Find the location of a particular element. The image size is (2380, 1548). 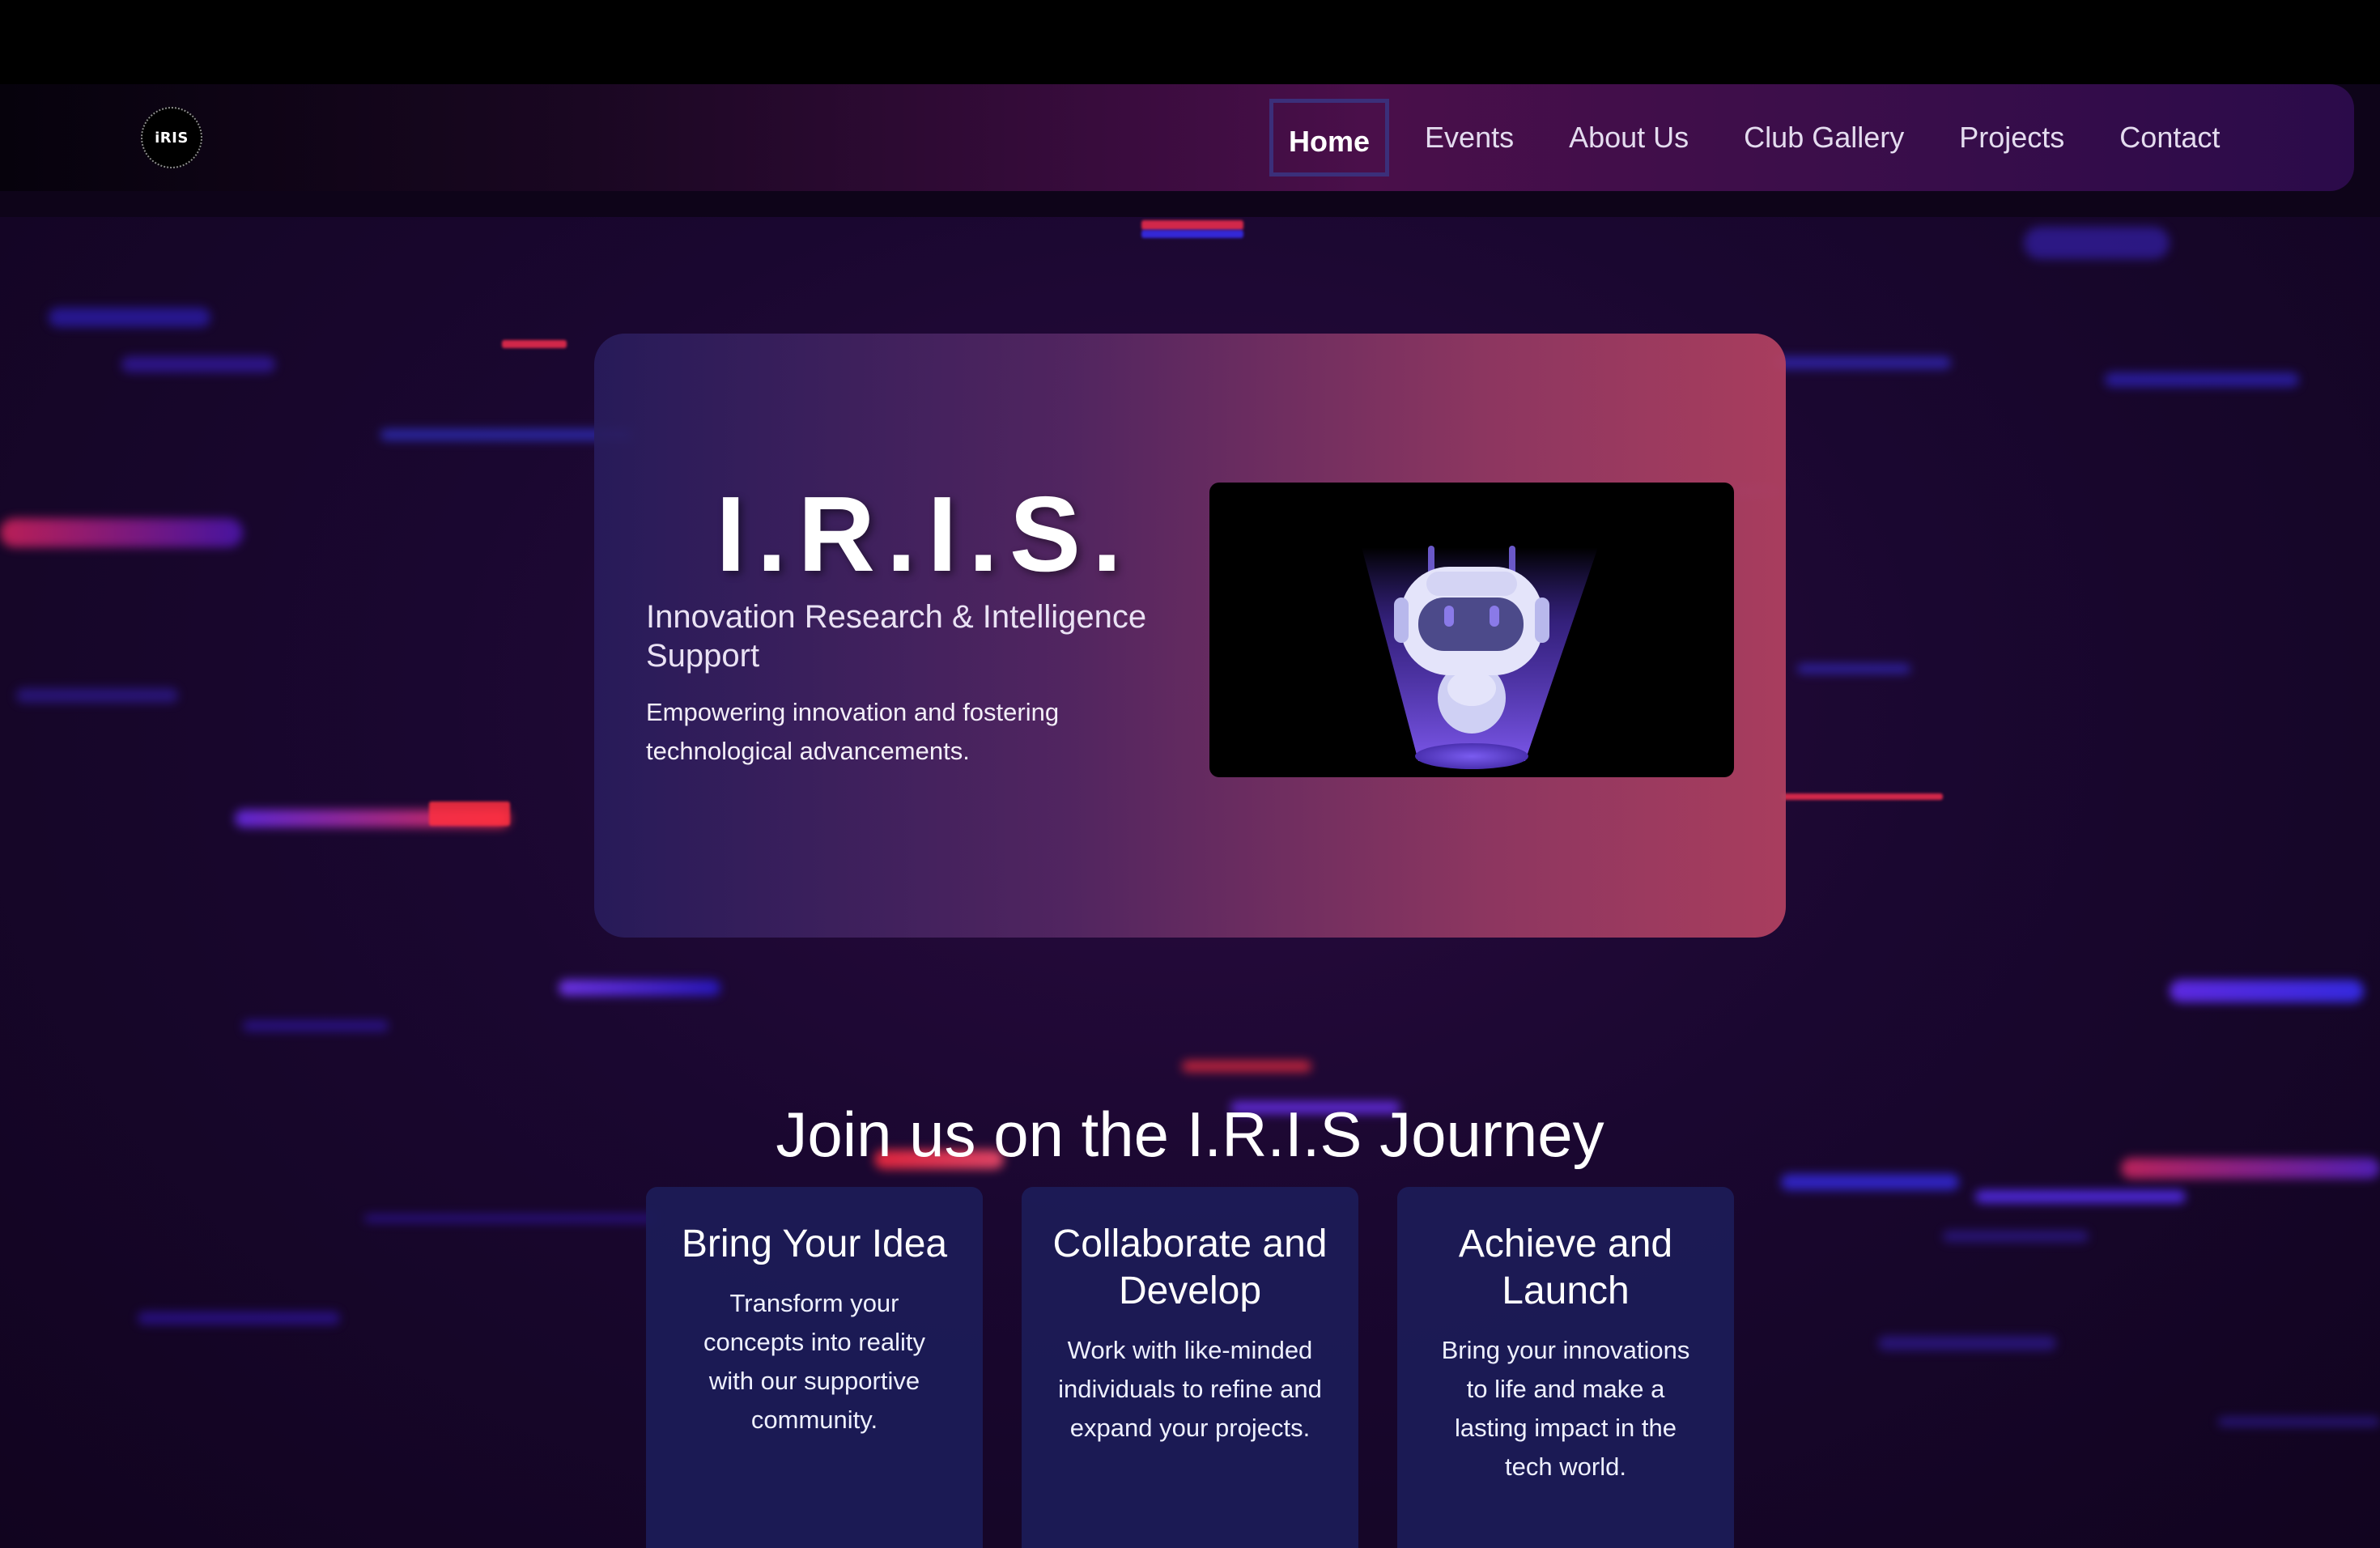

hero-title: I.R.I.S. is located at coordinates (924, 533).